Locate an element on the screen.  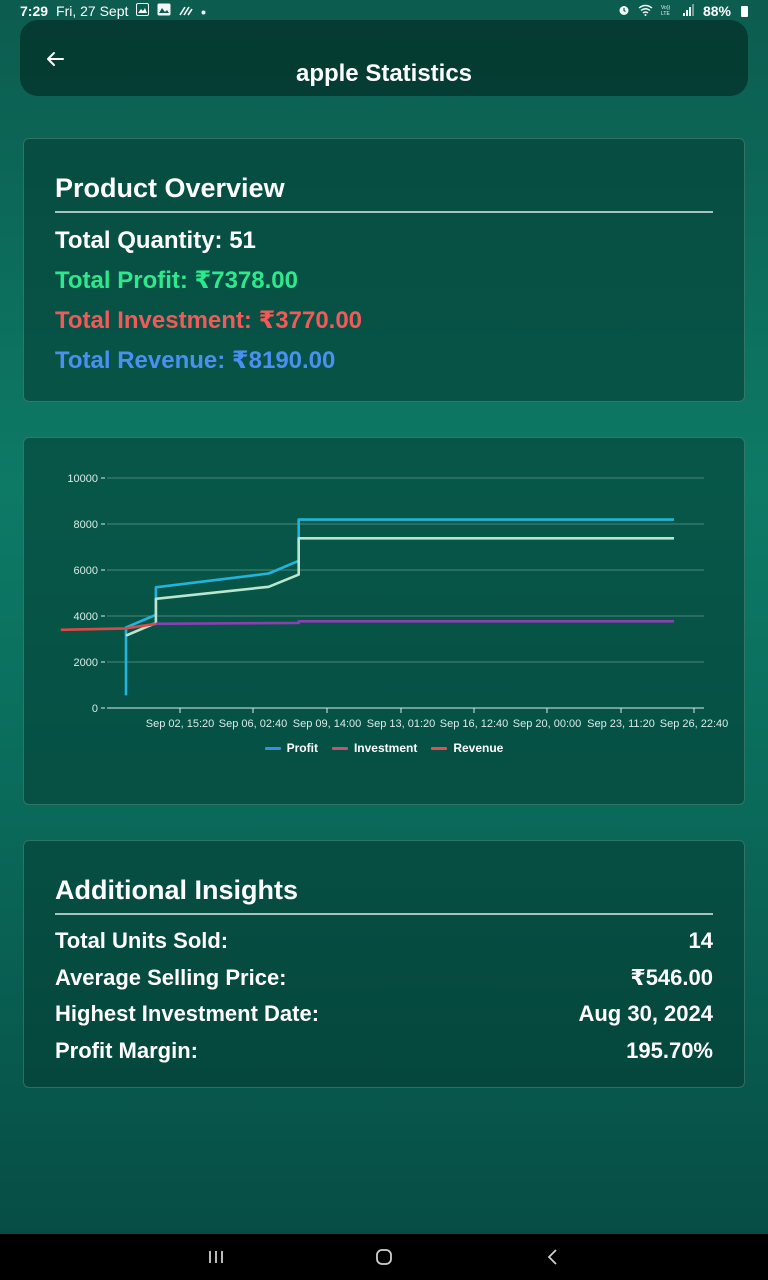
insight-label: Average Selling Price: is located at coordinates (171, 977).